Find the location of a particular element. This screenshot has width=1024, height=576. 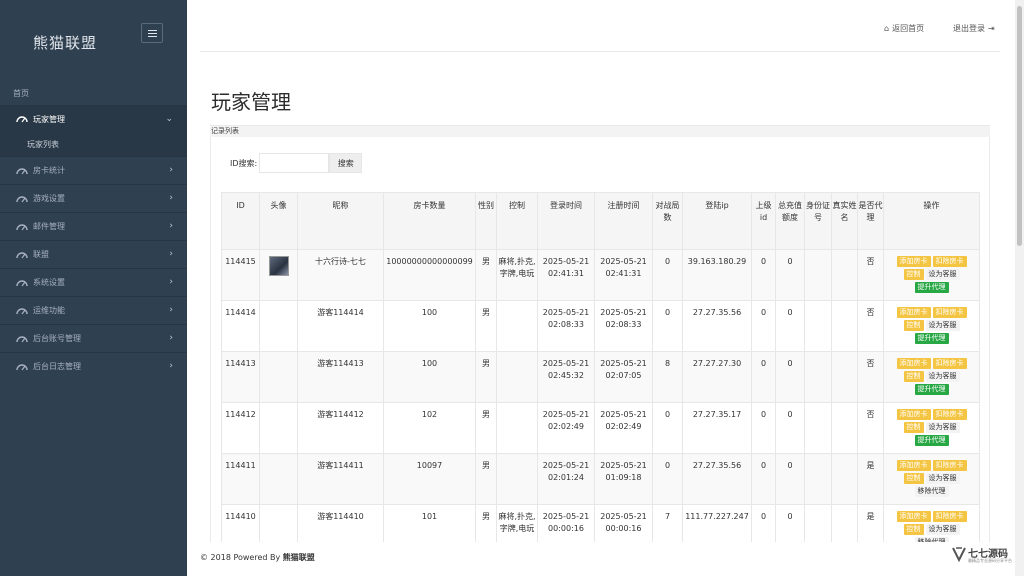

sidebar-item-label: 邮件管理 is located at coordinates (49, 226).